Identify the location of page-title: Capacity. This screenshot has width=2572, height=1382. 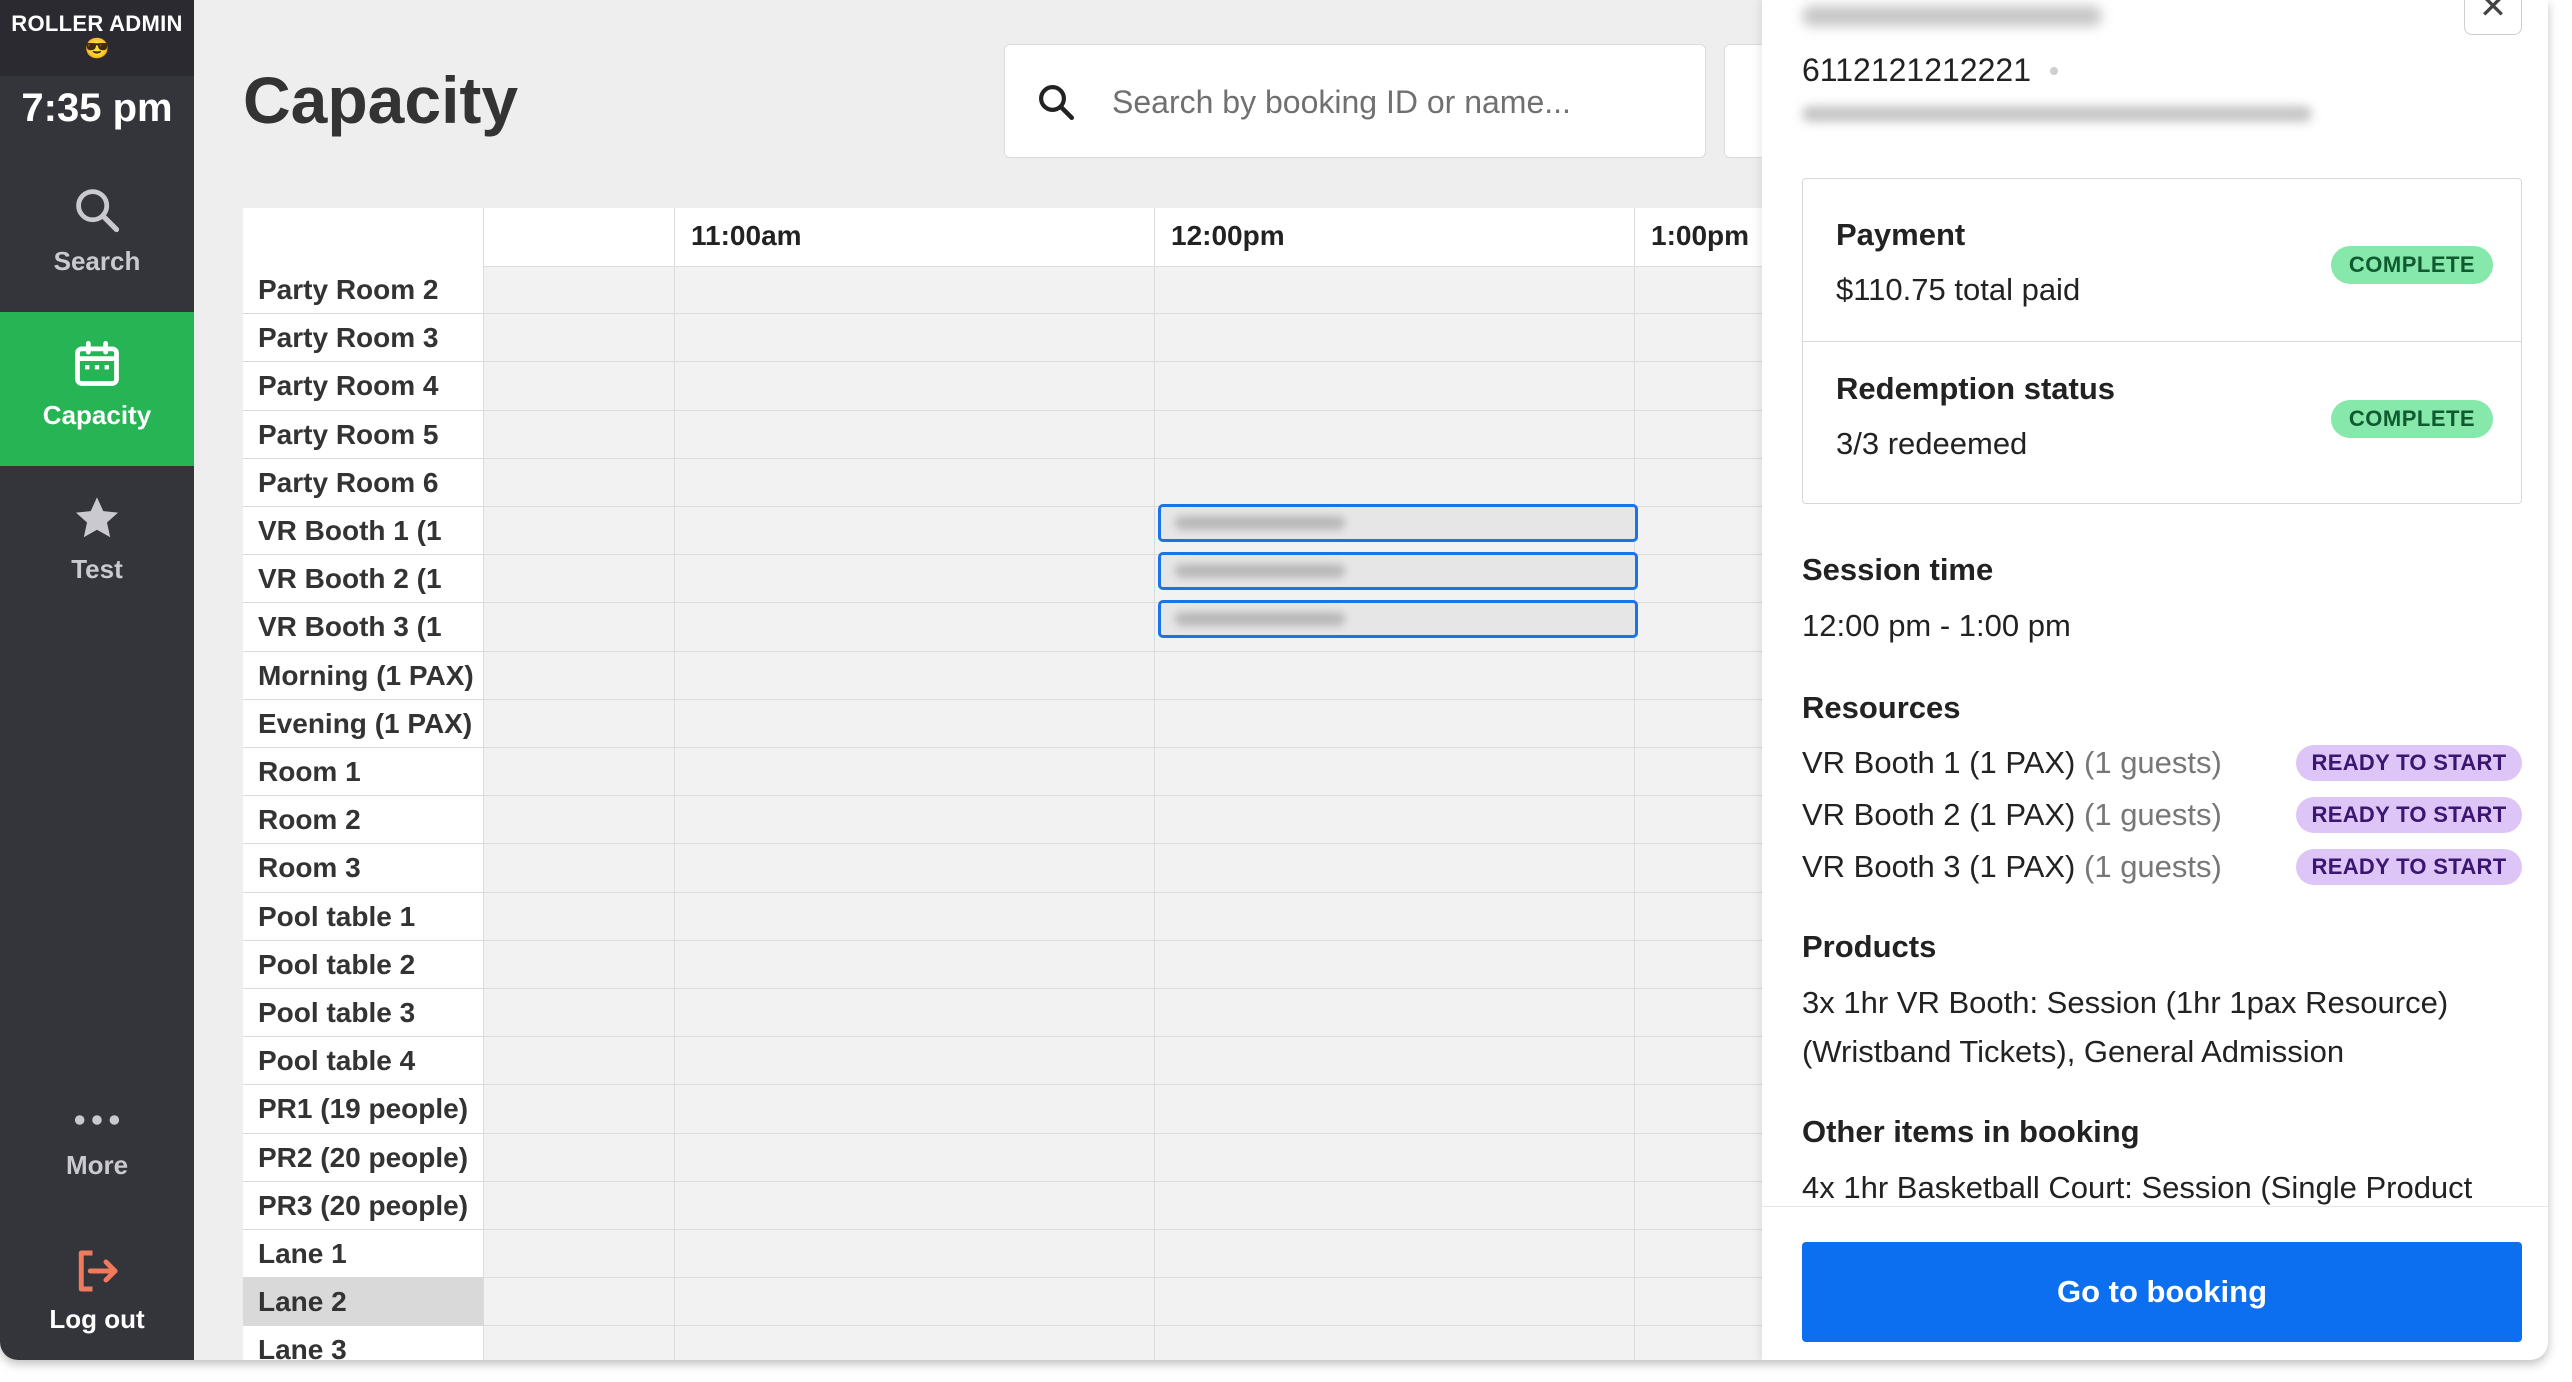
(381, 100).